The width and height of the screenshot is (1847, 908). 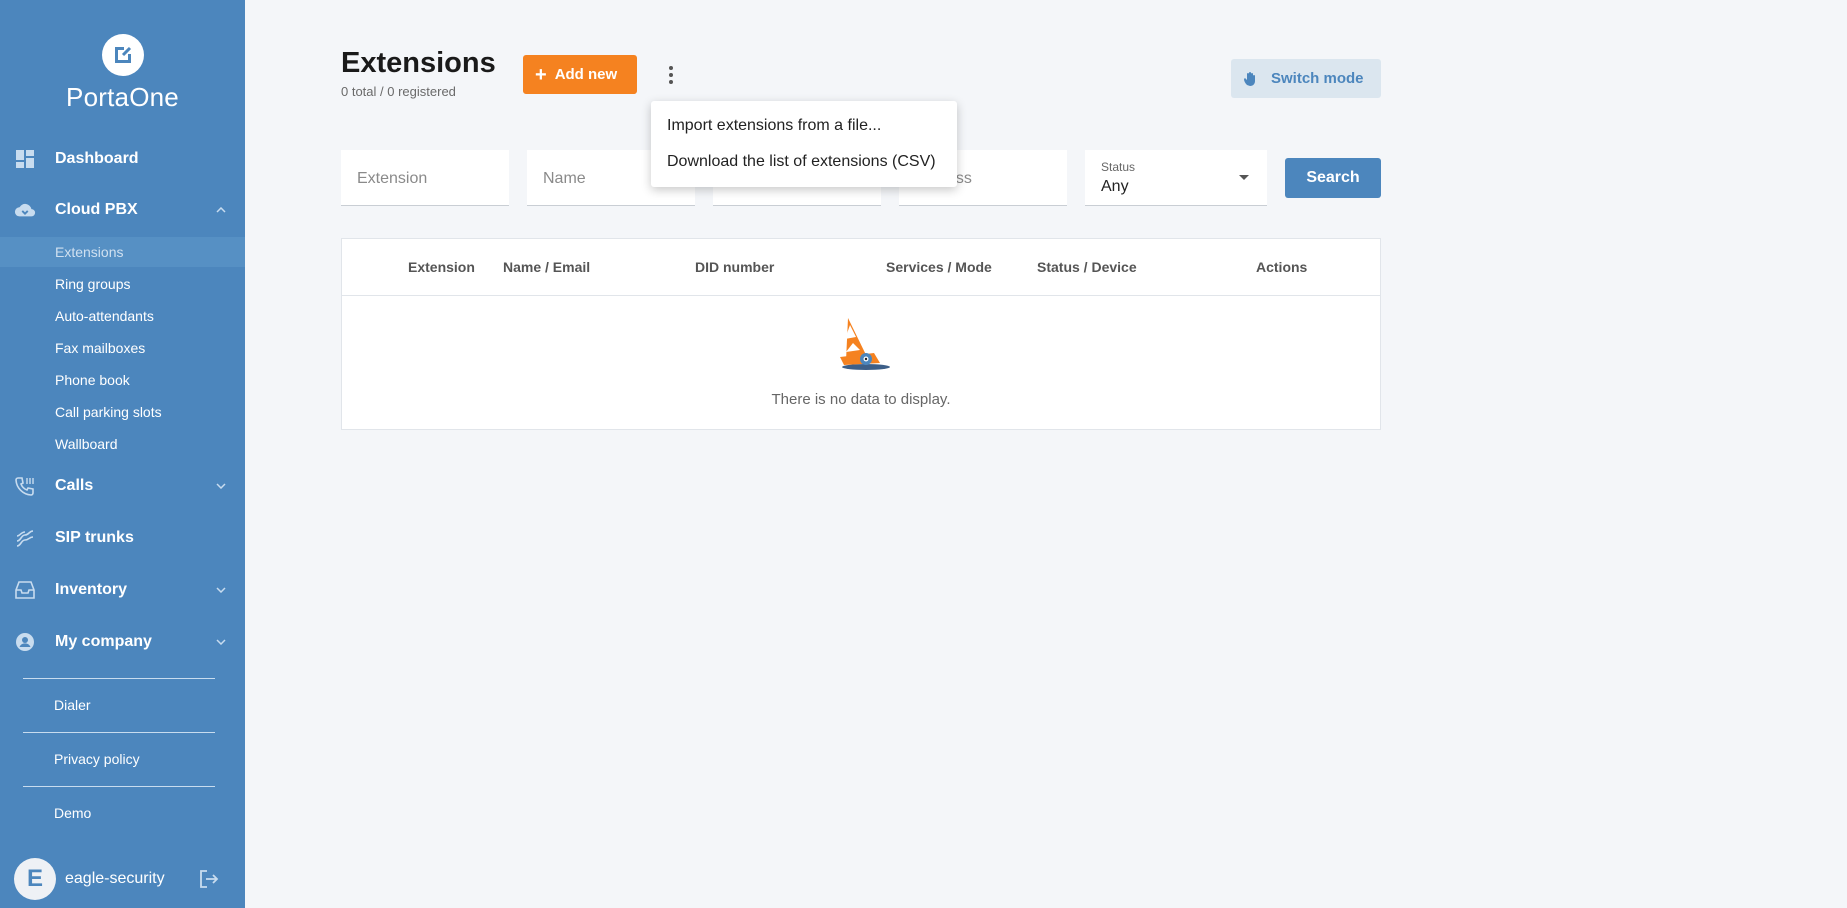 I want to click on account-circle-icon, so click(x=25, y=642).